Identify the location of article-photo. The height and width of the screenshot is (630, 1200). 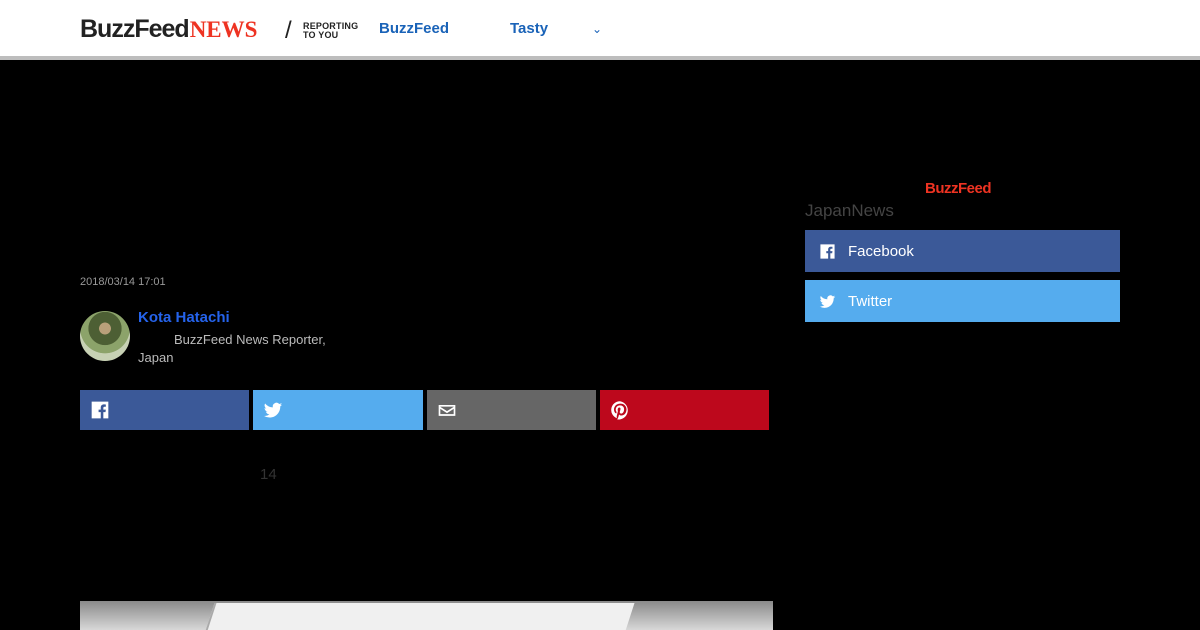
(426, 615).